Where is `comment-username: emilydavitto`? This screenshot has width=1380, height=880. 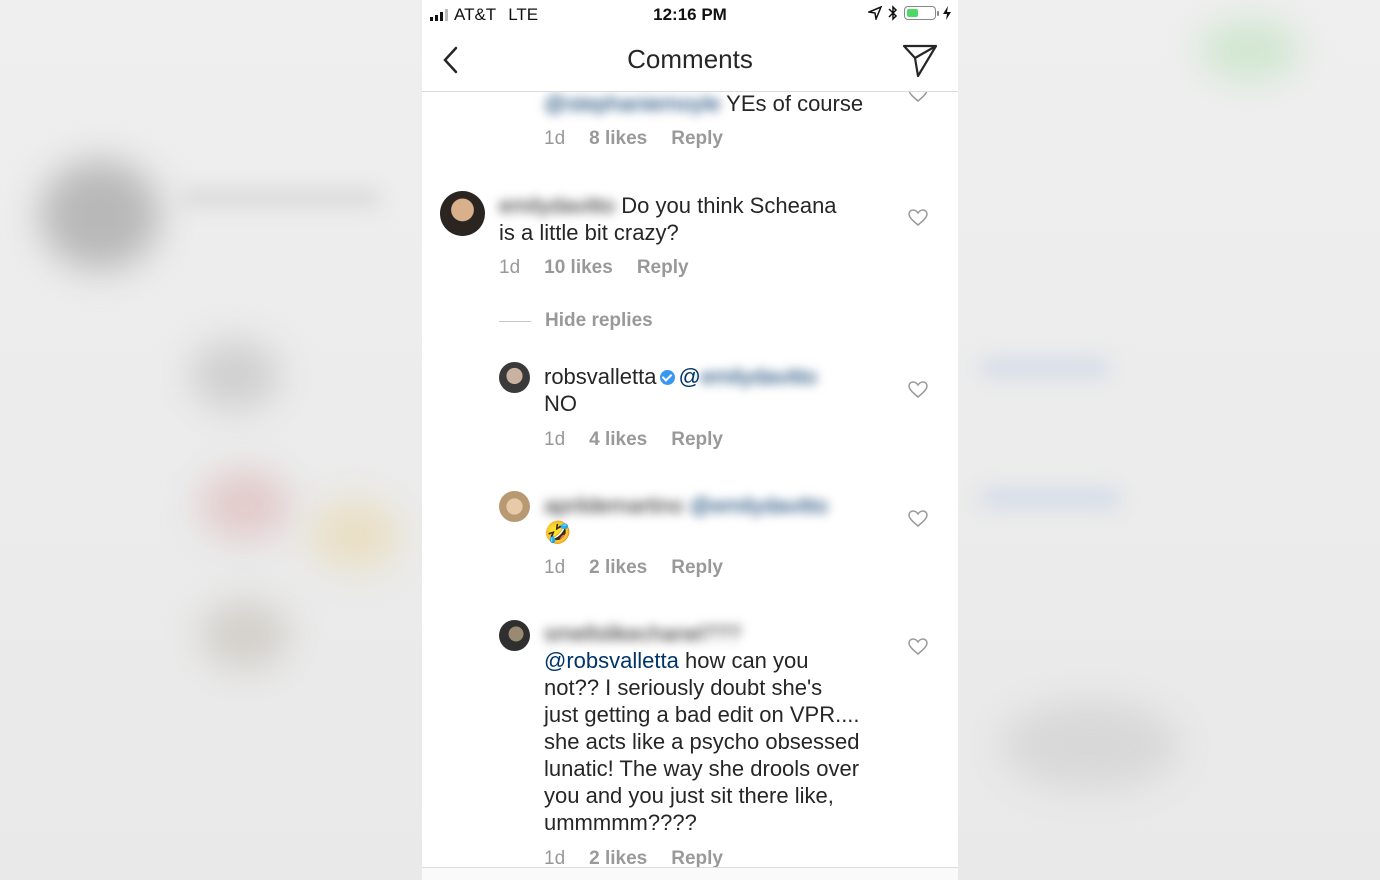 comment-username: emilydavitto is located at coordinates (557, 205).